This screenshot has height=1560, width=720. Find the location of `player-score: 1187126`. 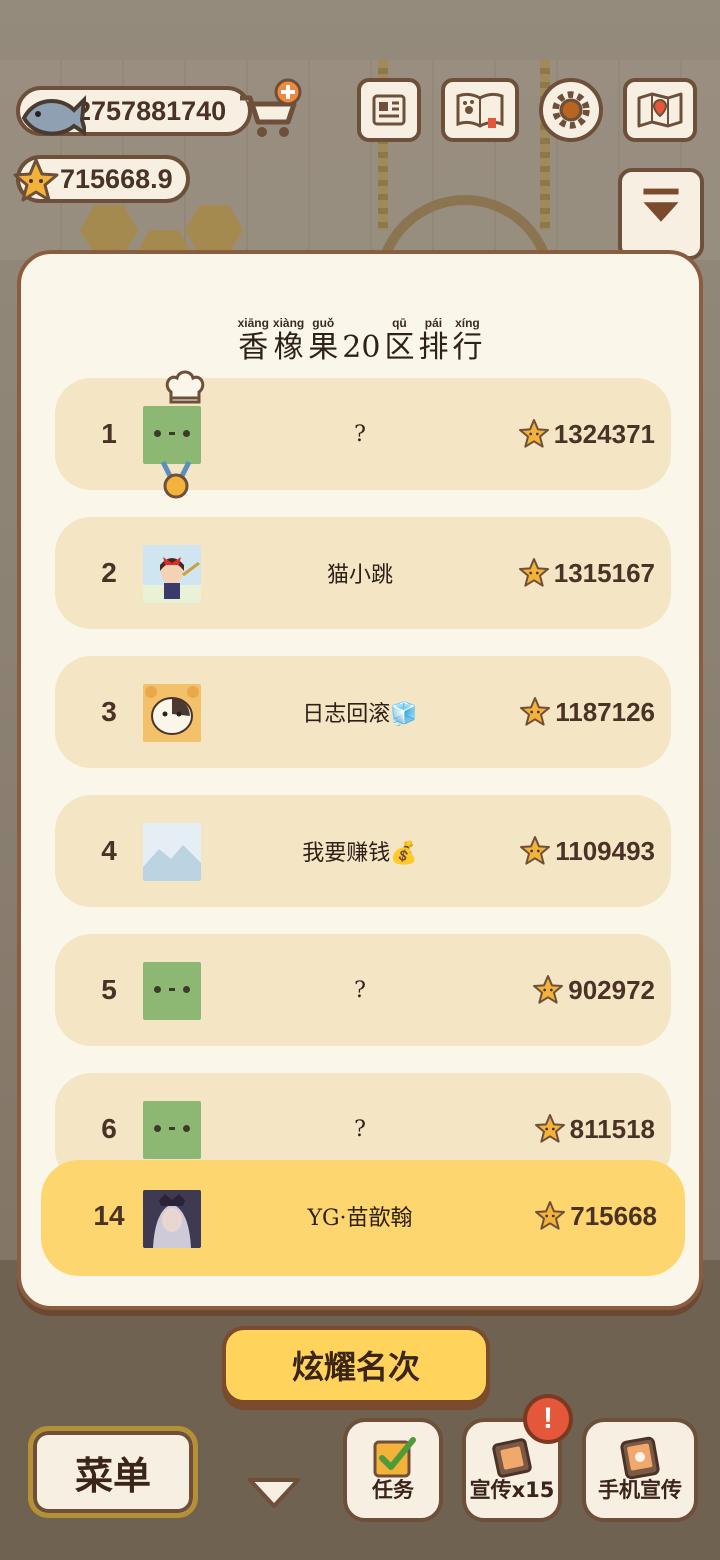

player-score: 1187126 is located at coordinates (587, 712).